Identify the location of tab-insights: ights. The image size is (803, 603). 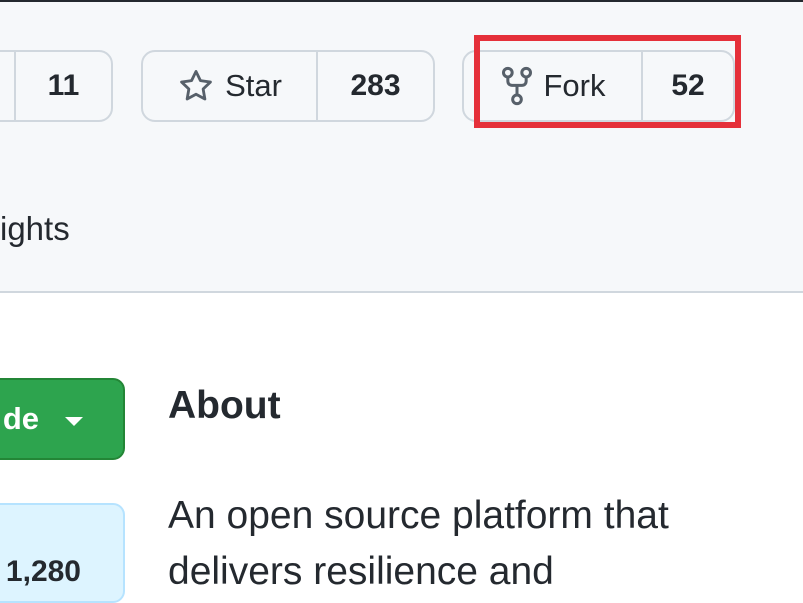
(35, 229).